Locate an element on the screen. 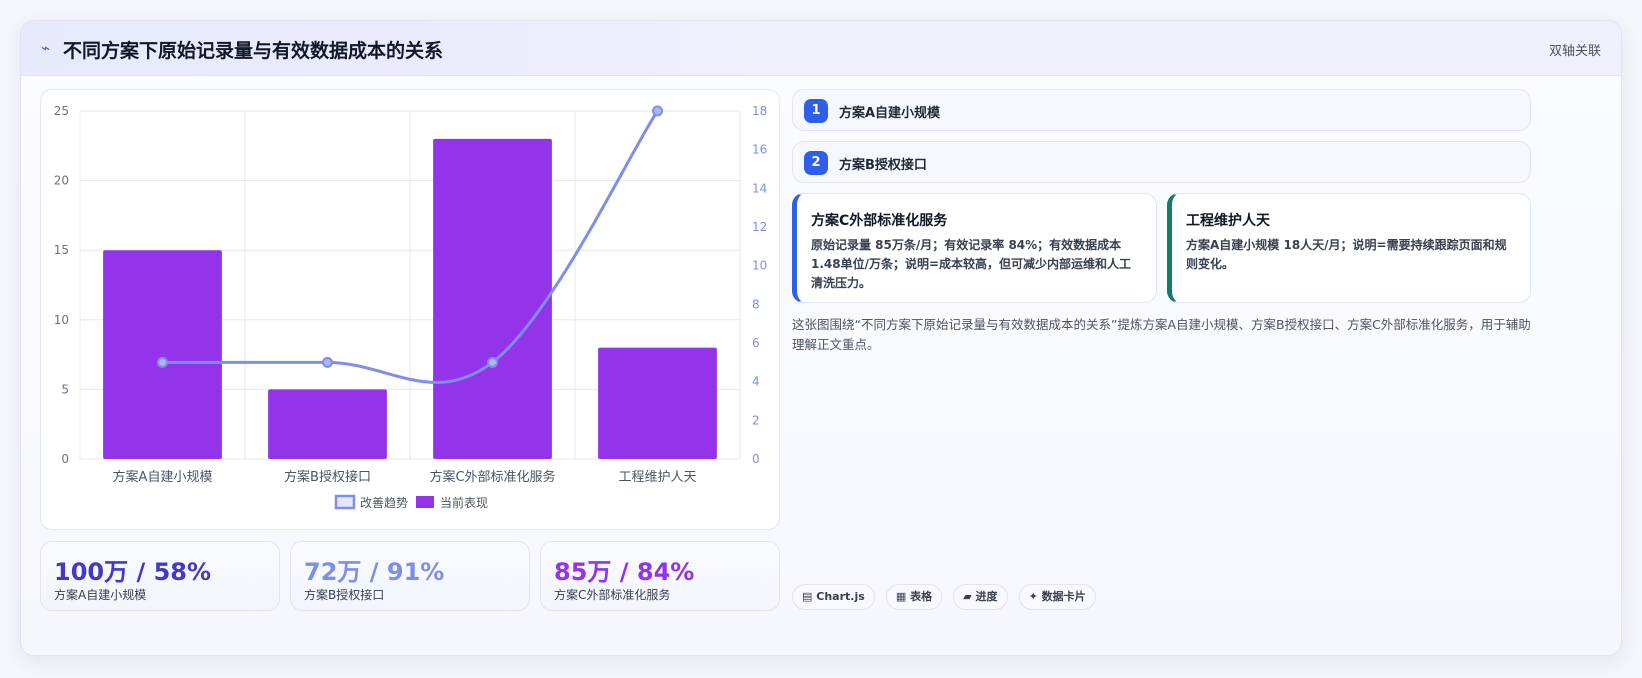 The image size is (1642, 678). tag-progress: ▰ 进度 is located at coordinates (980, 597).